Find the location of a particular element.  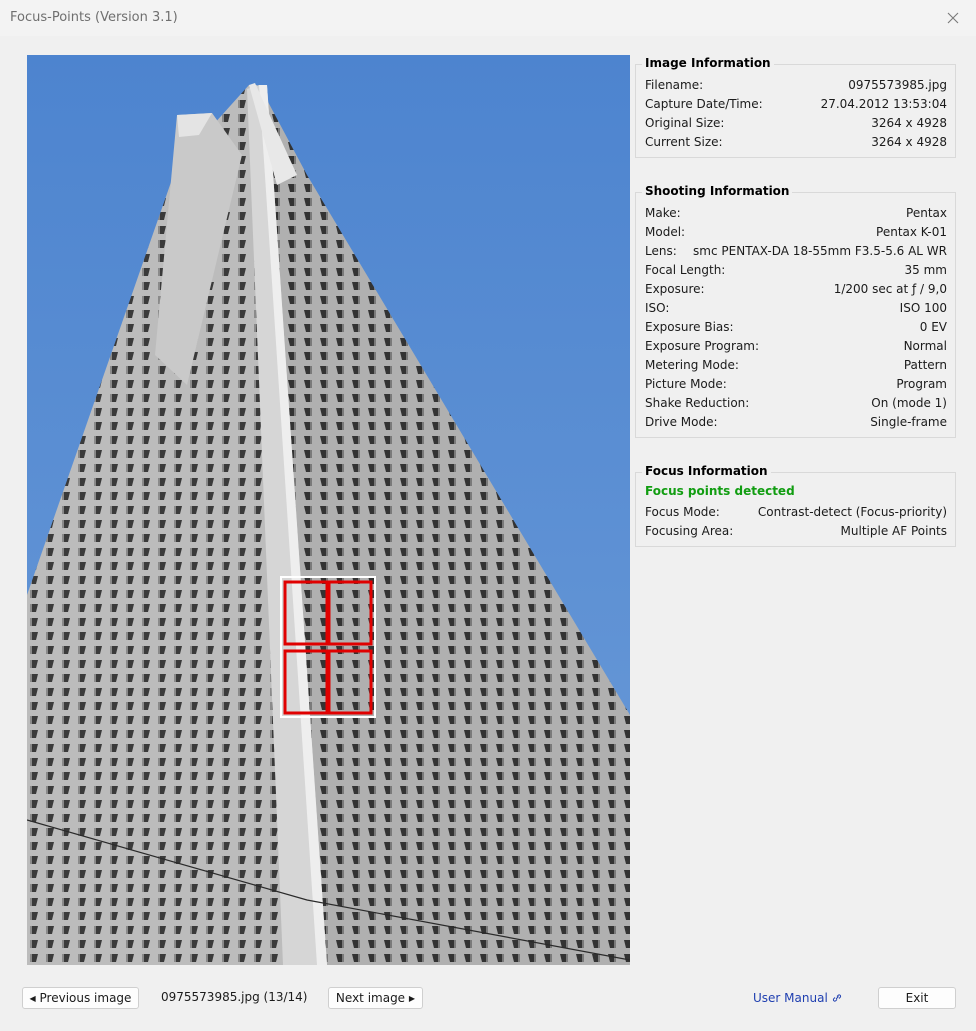

info-row: ISO: ISO 100 is located at coordinates (796, 307).